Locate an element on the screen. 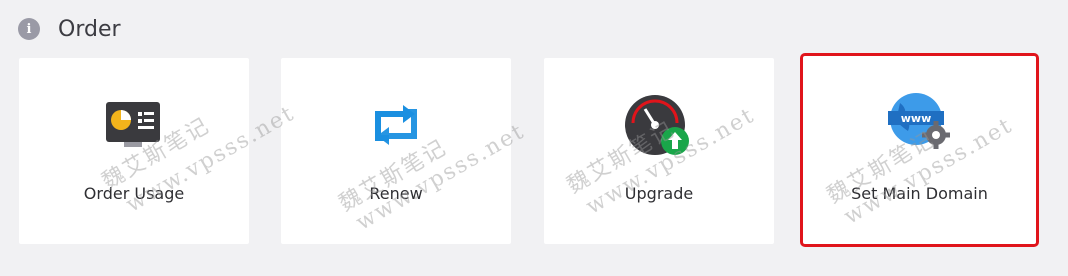 The width and height of the screenshot is (1068, 276). upgrade-label: Upgrade is located at coordinates (659, 193).